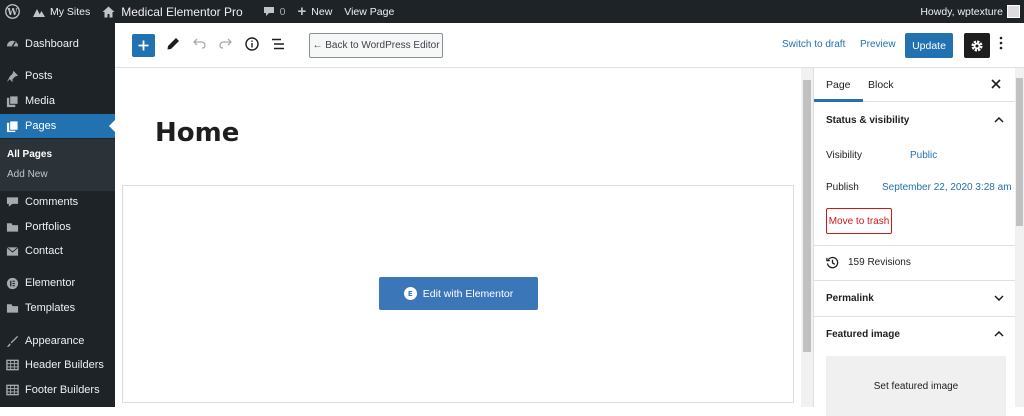 The width and height of the screenshot is (1024, 416). I want to click on info-icon, so click(252, 44).